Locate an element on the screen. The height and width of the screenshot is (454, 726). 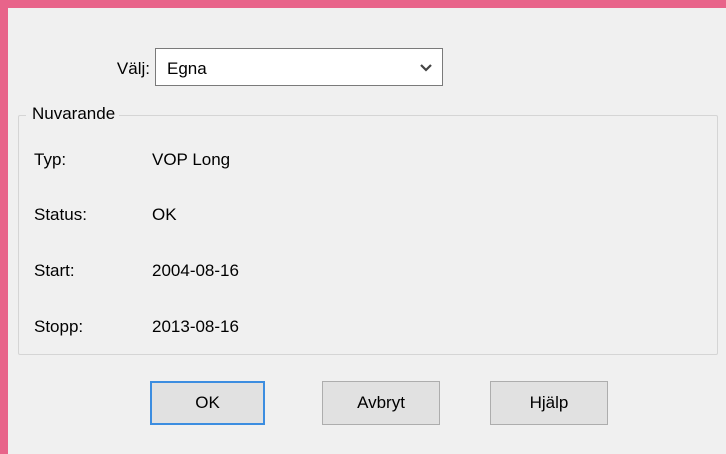
cancel-button: Avbryt is located at coordinates (381, 403).